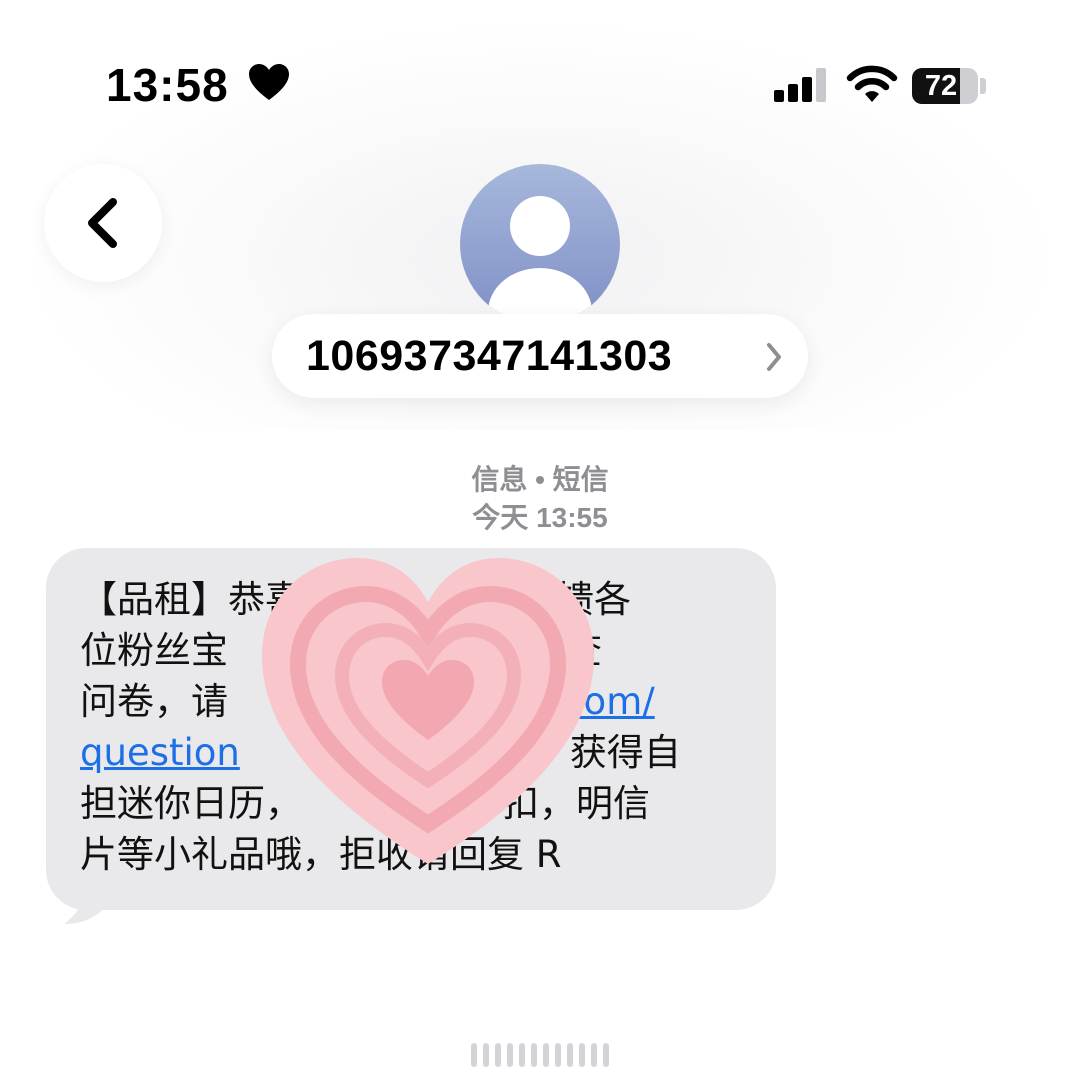  What do you see at coordinates (540, 260) in the screenshot?
I see `person-silhouette` at bounding box center [540, 260].